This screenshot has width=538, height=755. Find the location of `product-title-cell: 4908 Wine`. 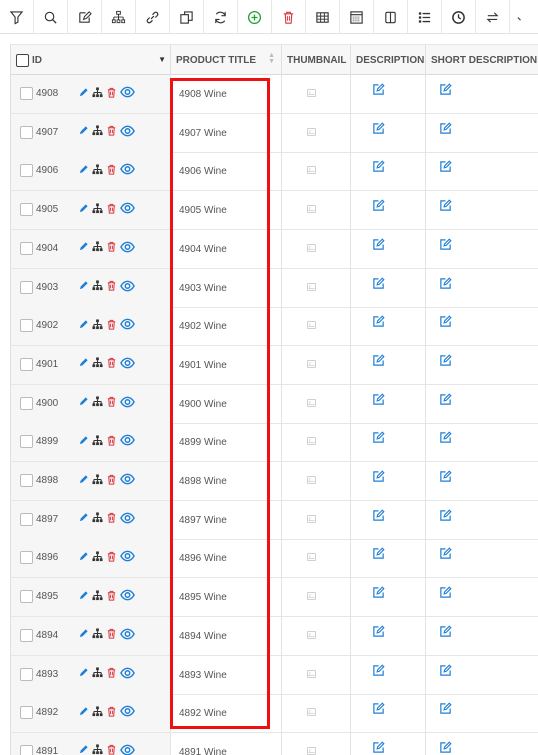

product-title-cell: 4908 Wine is located at coordinates (226, 94).